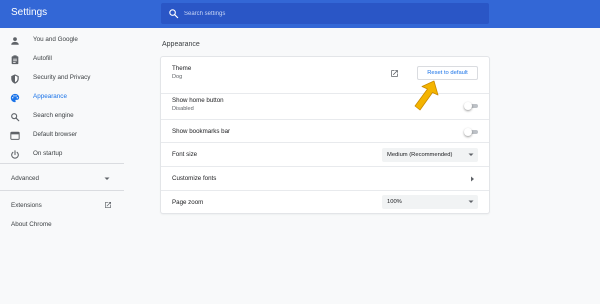 The image size is (600, 304). I want to click on bookmarks-bar-toggle, so click(471, 132).